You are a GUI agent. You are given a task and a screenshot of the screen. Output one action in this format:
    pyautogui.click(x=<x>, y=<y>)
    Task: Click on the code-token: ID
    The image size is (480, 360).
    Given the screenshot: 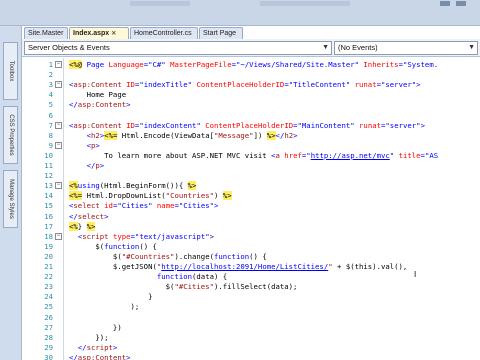 What is the action you would take?
    pyautogui.click(x=128, y=125)
    